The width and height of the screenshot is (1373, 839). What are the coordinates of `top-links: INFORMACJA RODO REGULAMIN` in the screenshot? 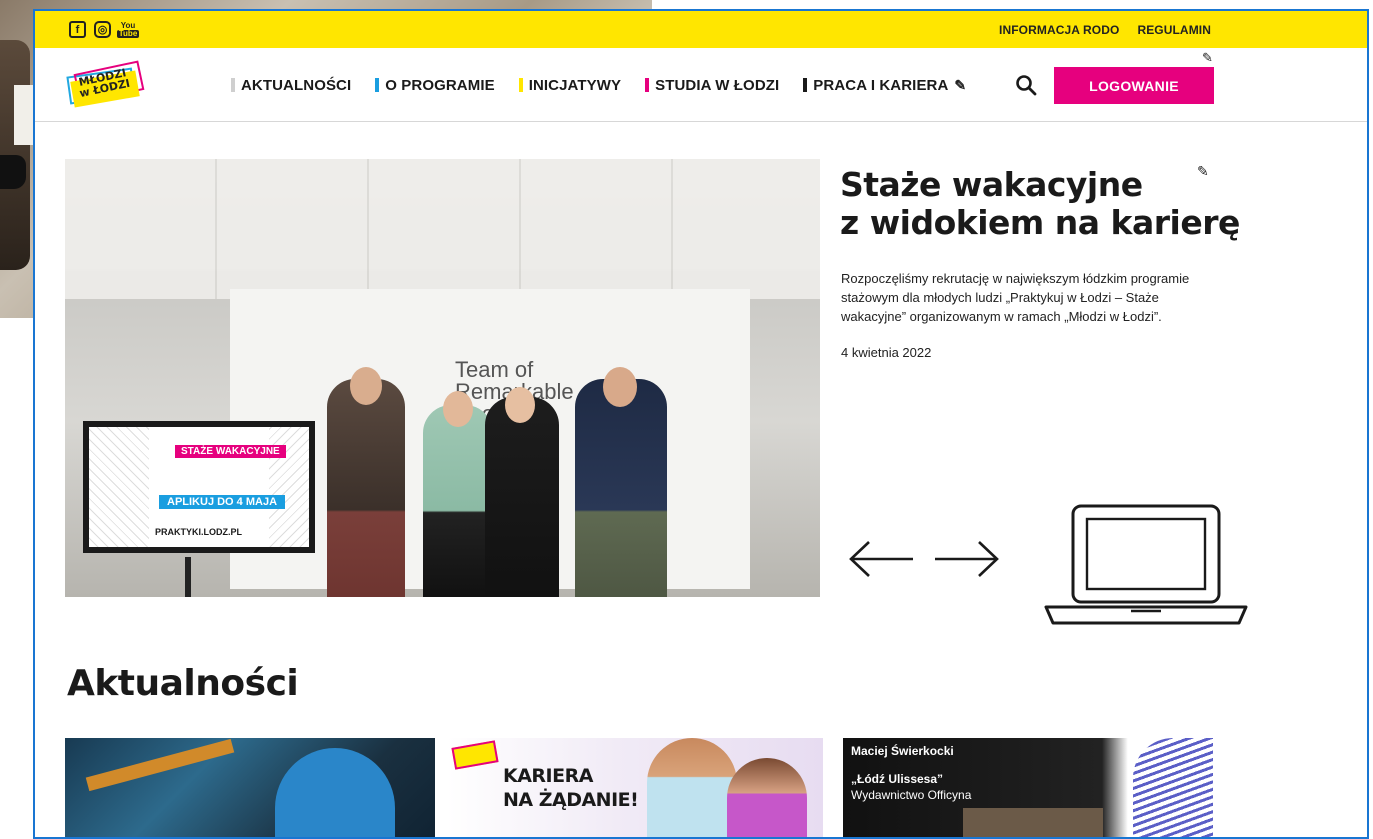 It's located at (1183, 30).